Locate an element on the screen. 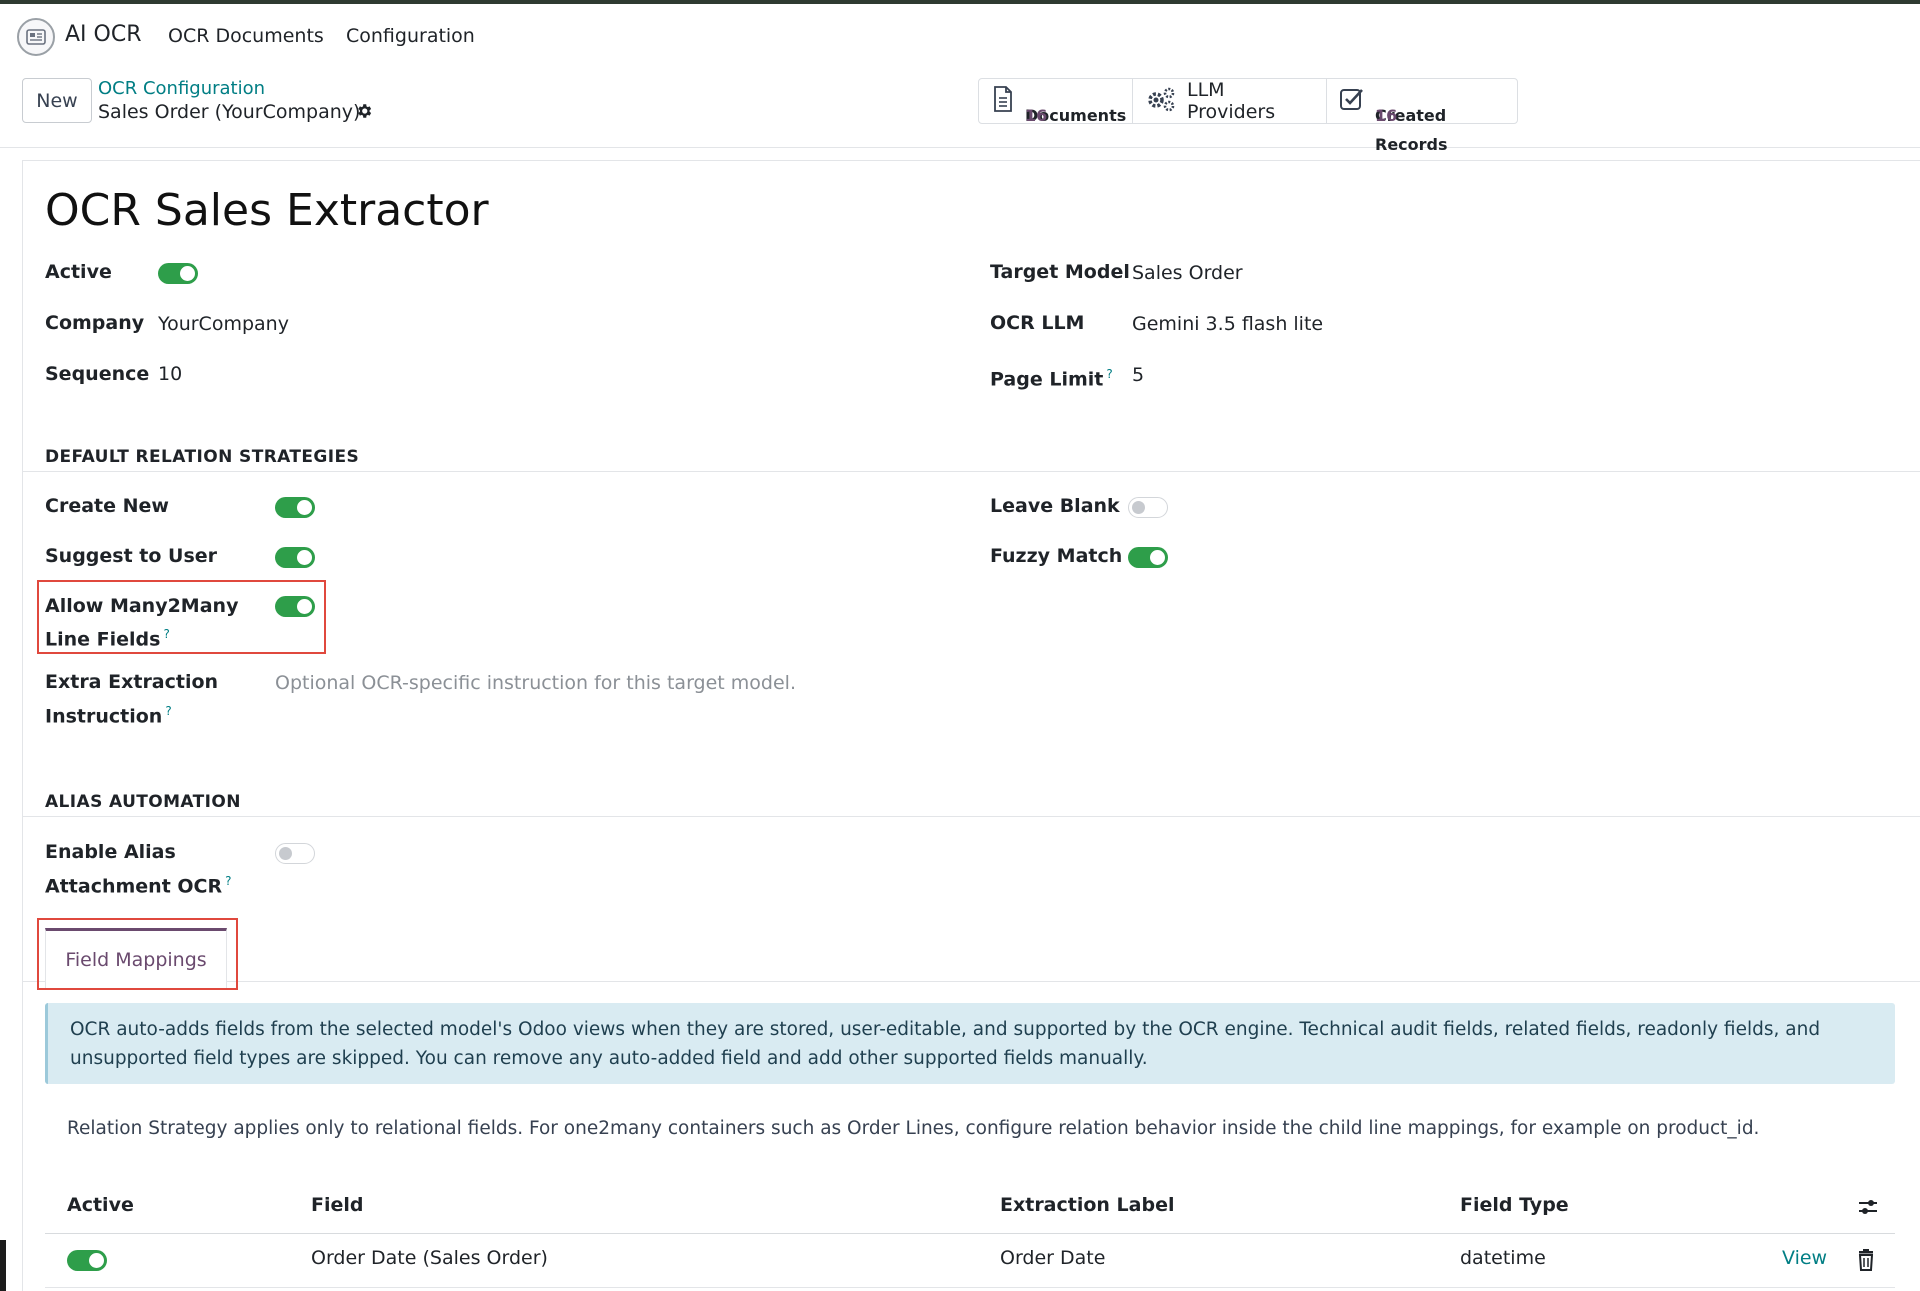 This screenshot has height=1291, width=1920. target-model-value: Sales Order is located at coordinates (1187, 273).